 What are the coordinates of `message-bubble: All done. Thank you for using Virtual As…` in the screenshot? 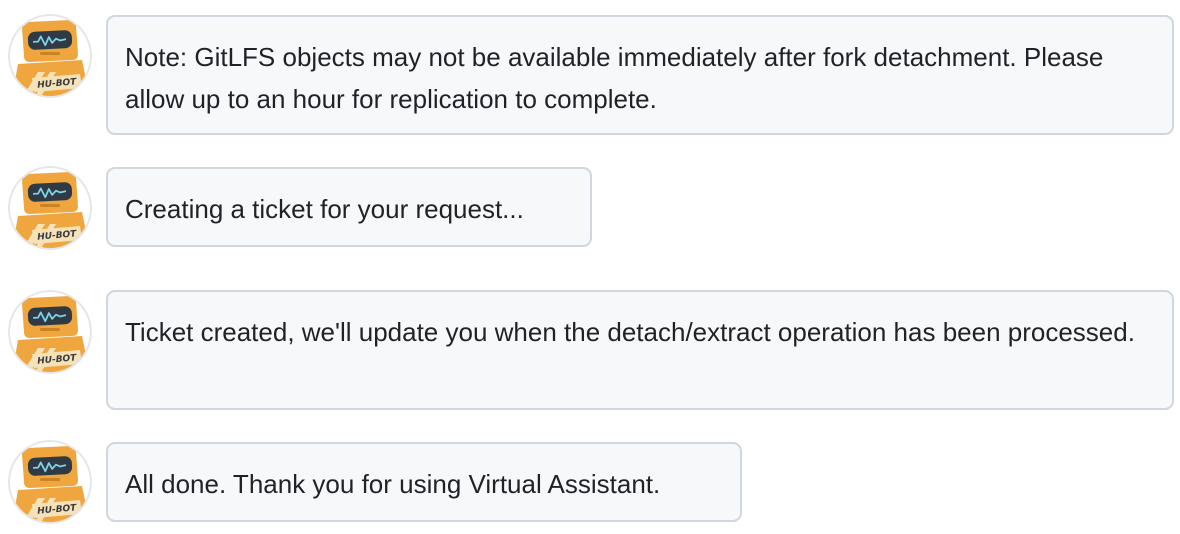 It's located at (424, 482).